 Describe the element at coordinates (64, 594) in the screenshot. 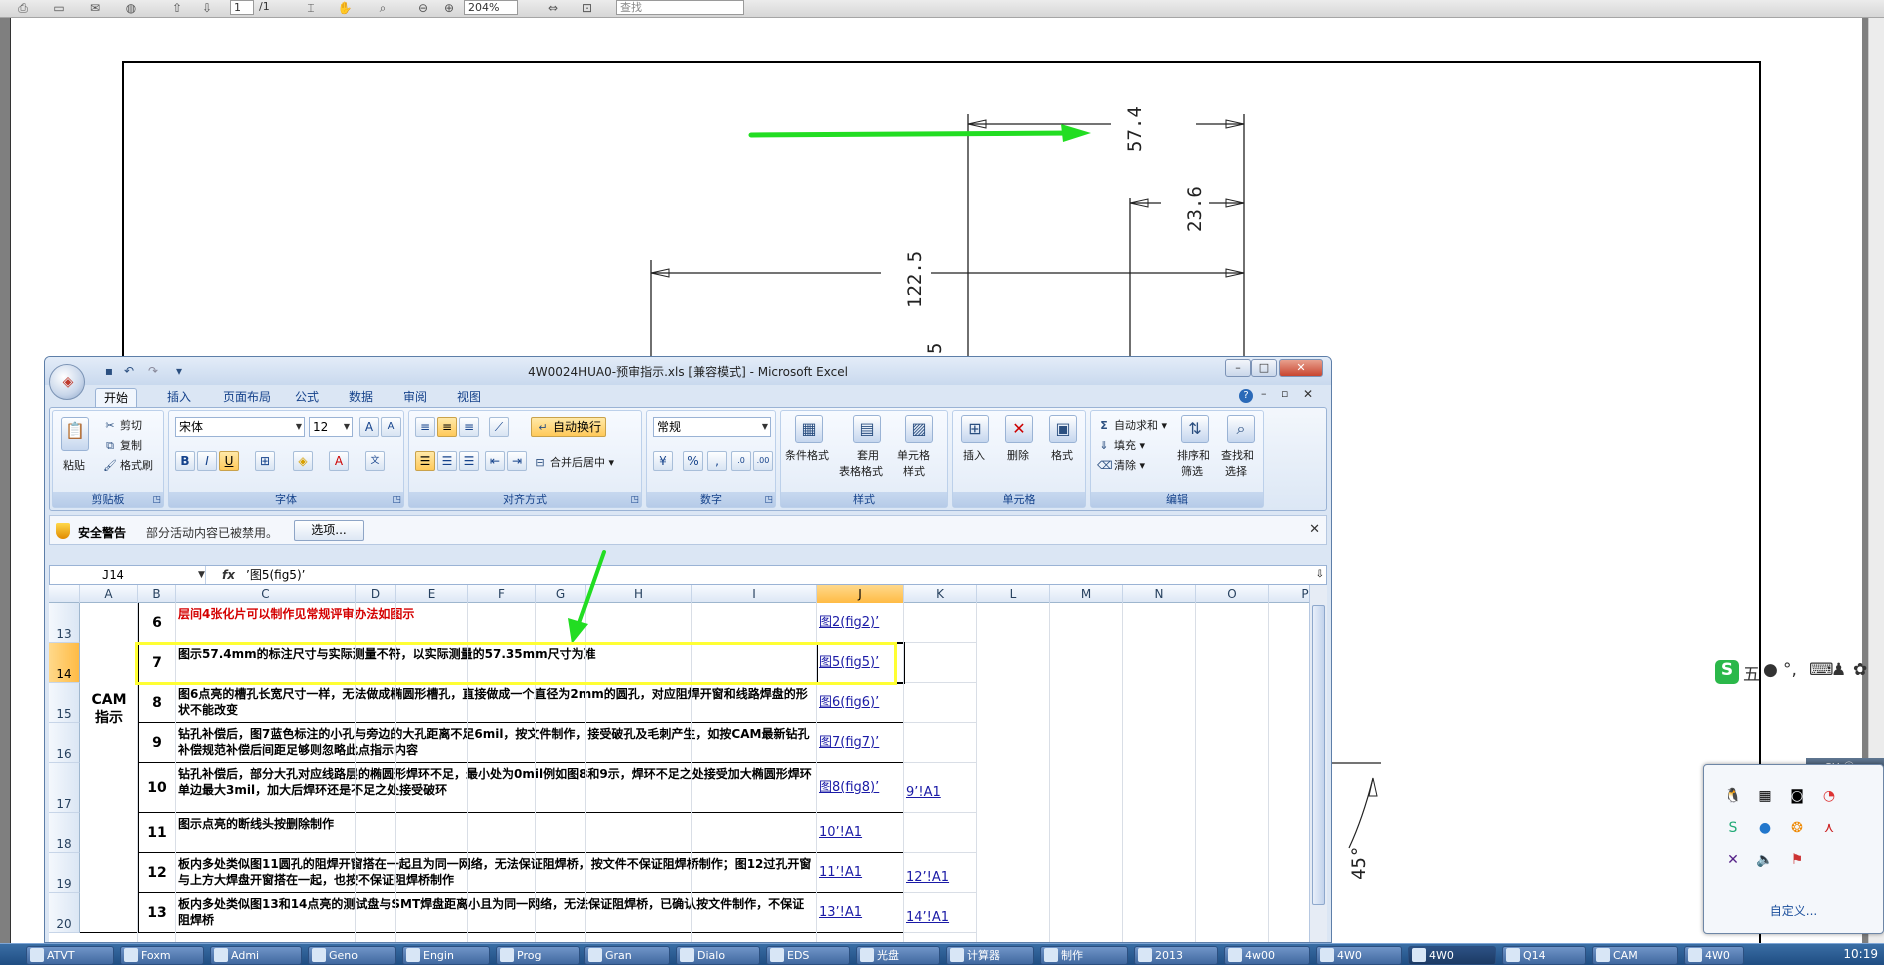

I see `select-all-corner` at that location.